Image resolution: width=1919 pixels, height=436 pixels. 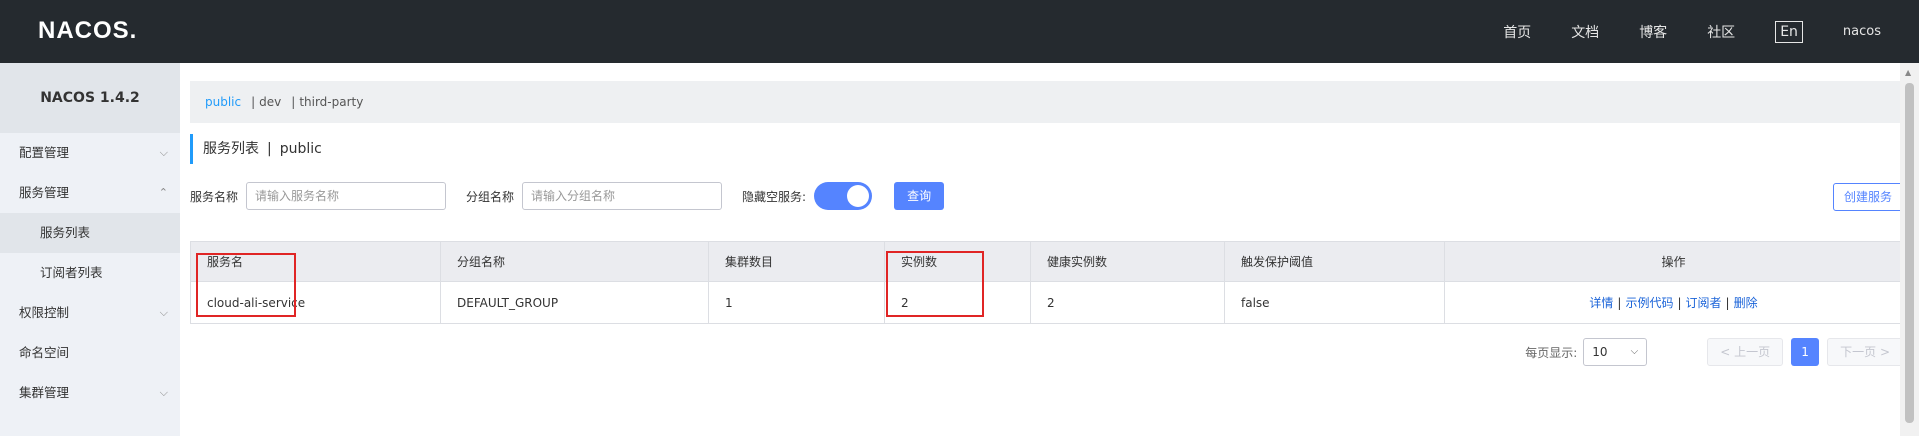 I want to click on highlight-box-service-name, so click(x=246, y=285).